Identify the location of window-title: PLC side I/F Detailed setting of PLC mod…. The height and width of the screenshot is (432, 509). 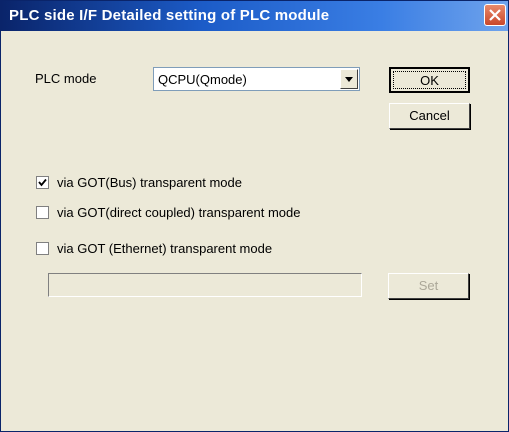
(169, 15).